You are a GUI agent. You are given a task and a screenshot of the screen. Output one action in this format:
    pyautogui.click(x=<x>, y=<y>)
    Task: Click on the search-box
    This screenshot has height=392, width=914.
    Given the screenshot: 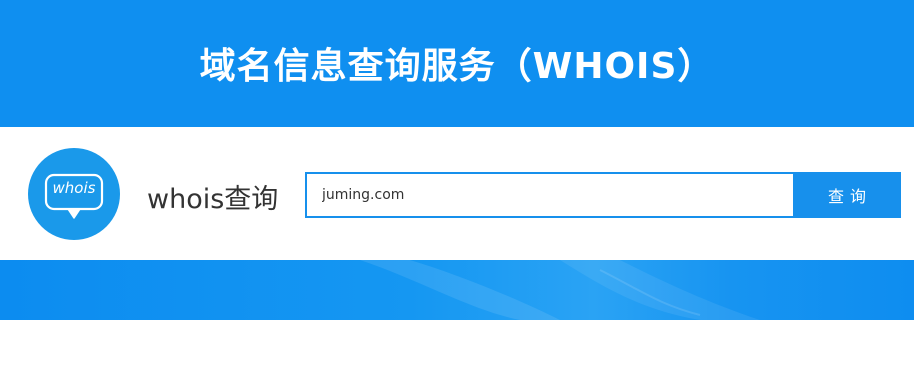 What is the action you would take?
    pyautogui.click(x=549, y=195)
    